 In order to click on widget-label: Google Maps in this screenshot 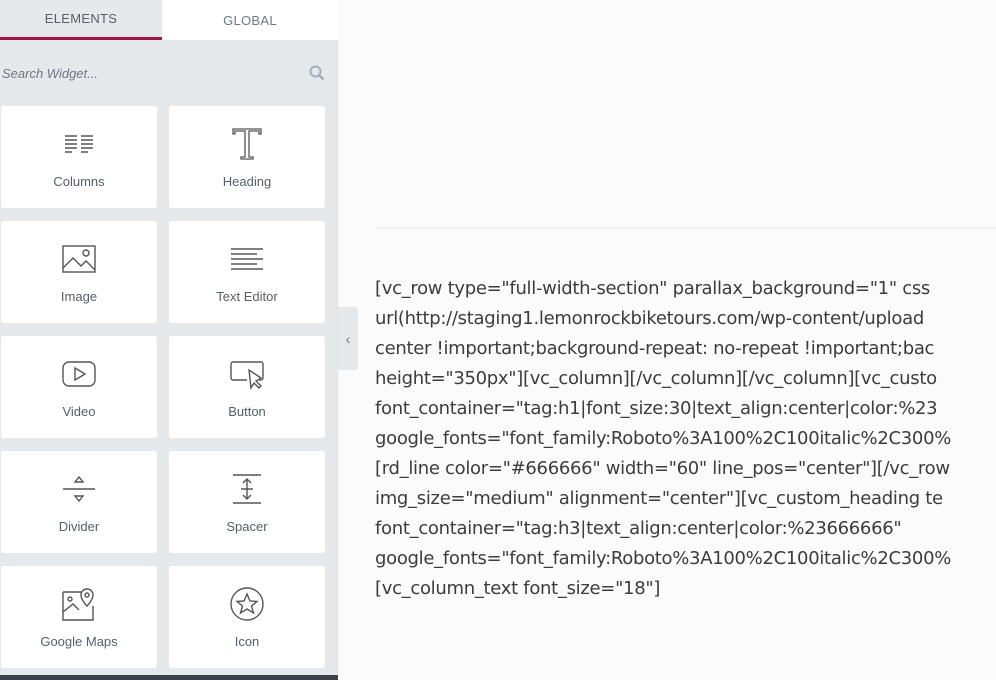, I will do `click(79, 641)`.